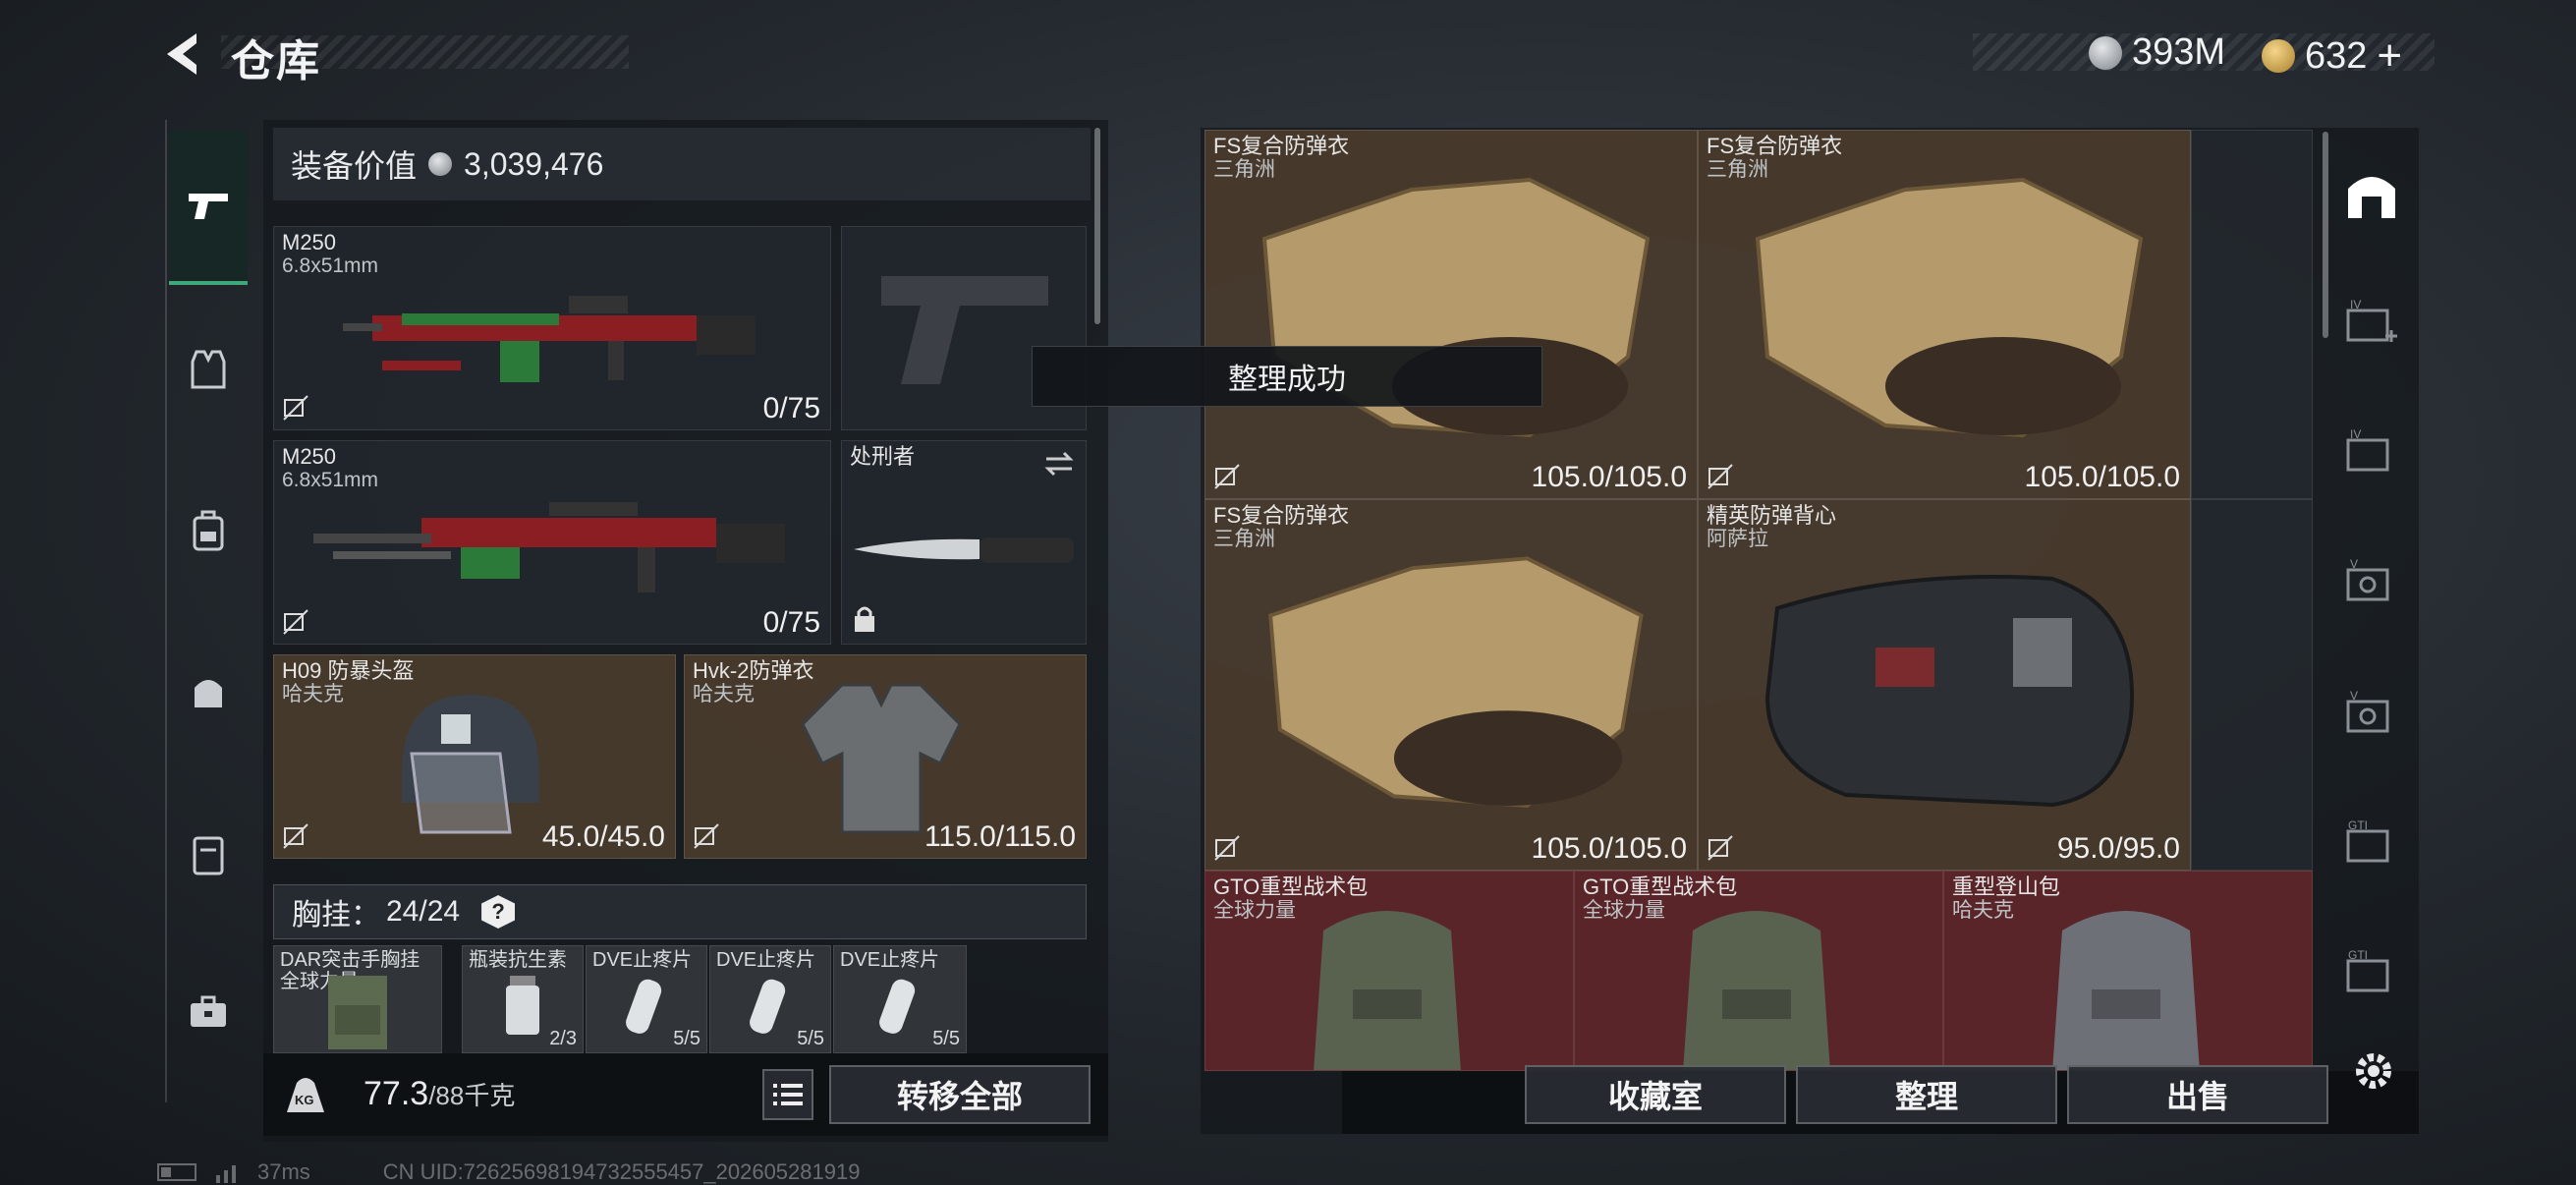 The image size is (2576, 1185). I want to click on right-tab-all, so click(2371, 195).